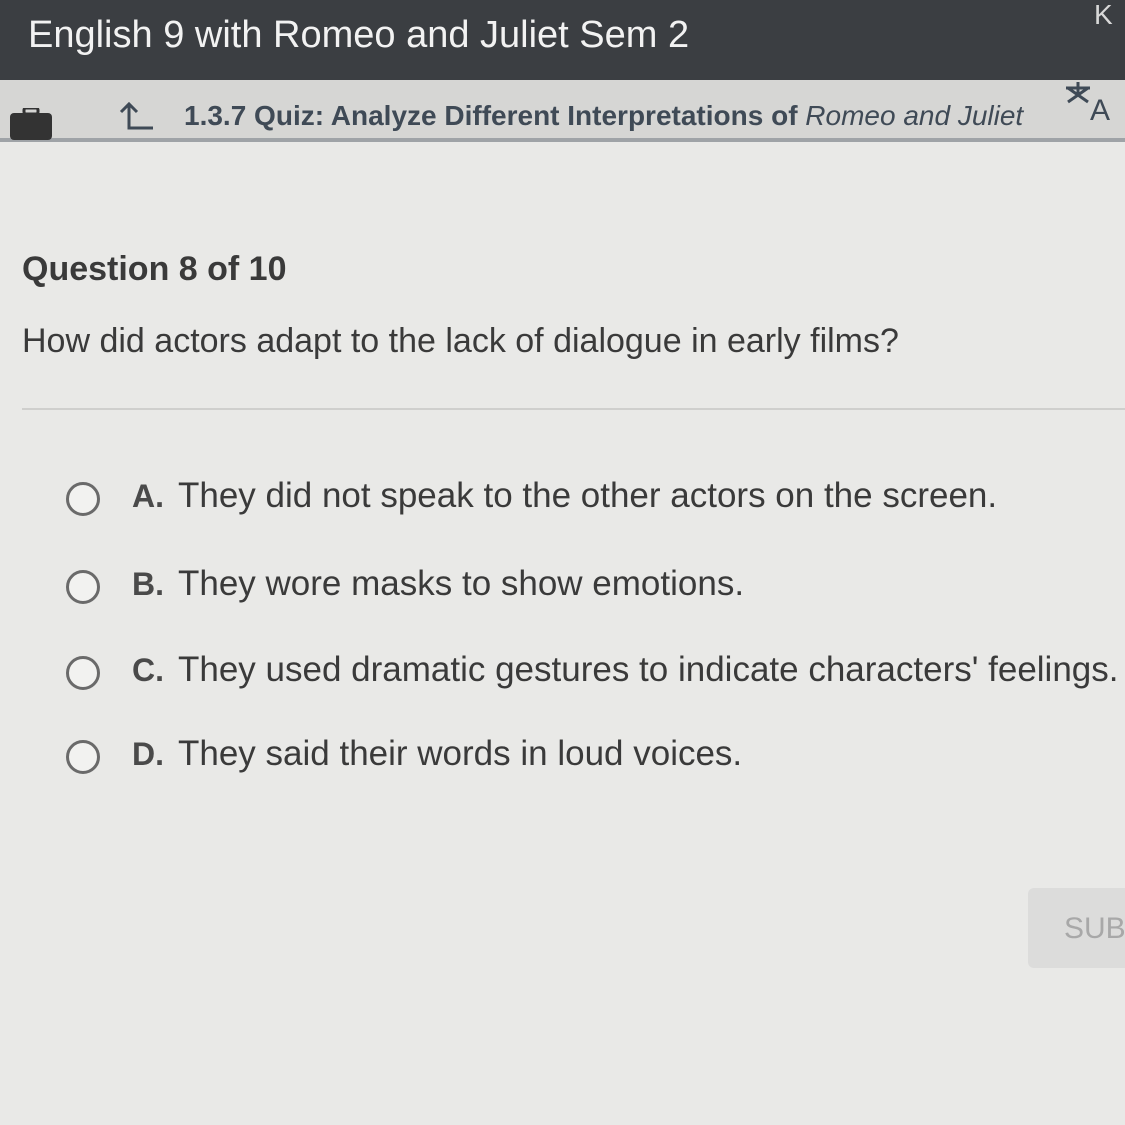  I want to click on tts-letter: A, so click(1100, 110).